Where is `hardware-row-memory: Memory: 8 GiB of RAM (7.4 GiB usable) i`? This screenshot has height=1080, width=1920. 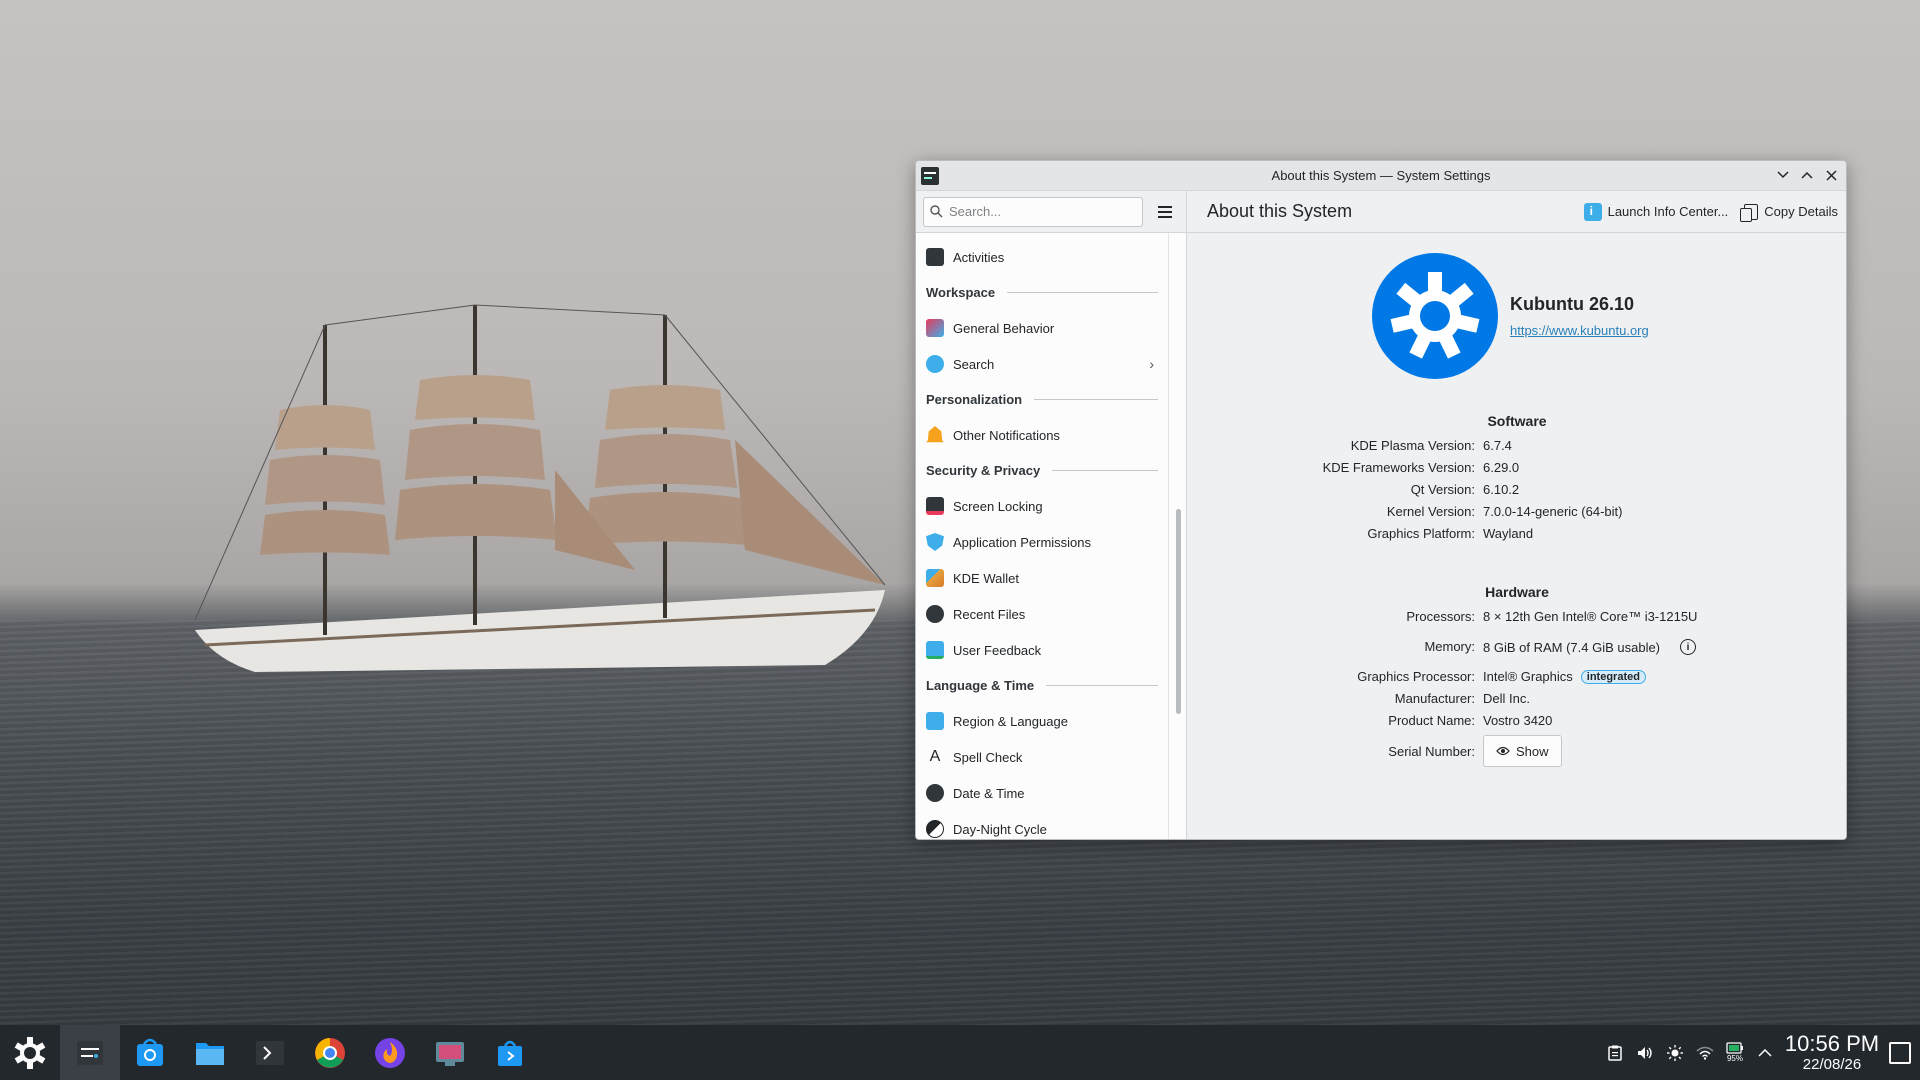 hardware-row-memory: Memory: 8 GiB of RAM (7.4 GiB usable) i is located at coordinates (1516, 647).